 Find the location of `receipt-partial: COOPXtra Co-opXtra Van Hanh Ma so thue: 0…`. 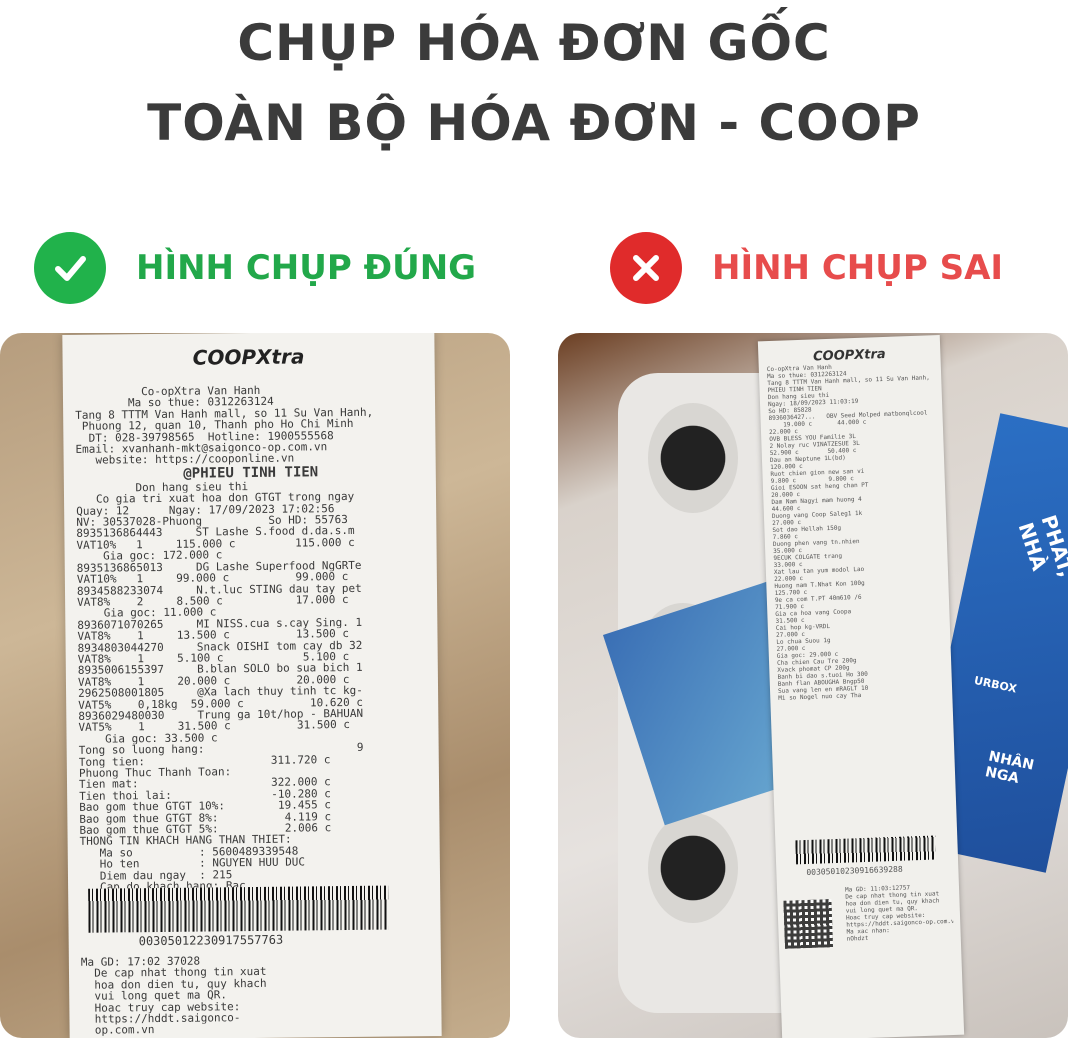

receipt-partial: COOPXtra Co-opXtra Van Hanh Ma so thue: 0… is located at coordinates (861, 686).